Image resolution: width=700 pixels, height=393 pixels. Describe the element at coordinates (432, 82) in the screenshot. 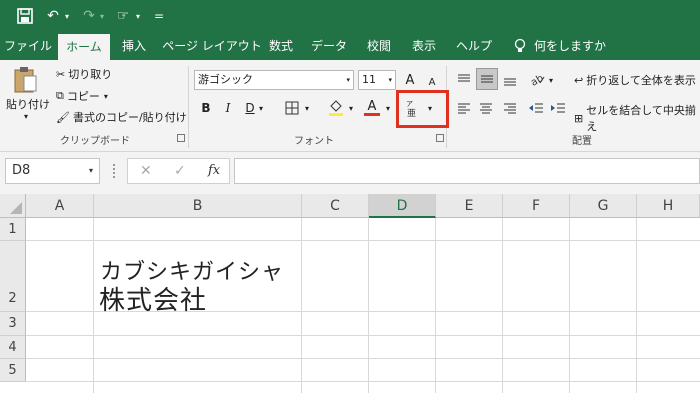

I see `shrink-font-button: A` at that location.